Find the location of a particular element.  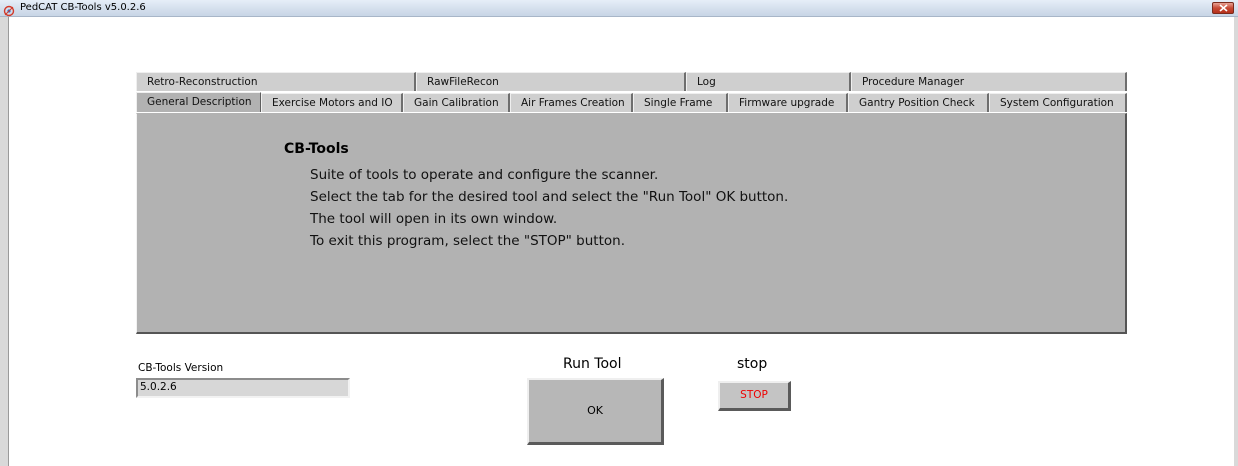

tab-general-description: General Description is located at coordinates (198, 102).